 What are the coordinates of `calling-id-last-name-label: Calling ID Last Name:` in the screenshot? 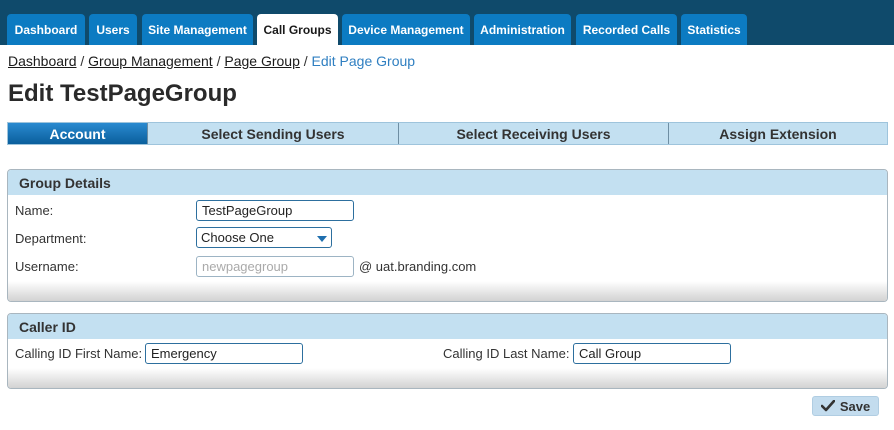 It's located at (506, 353).